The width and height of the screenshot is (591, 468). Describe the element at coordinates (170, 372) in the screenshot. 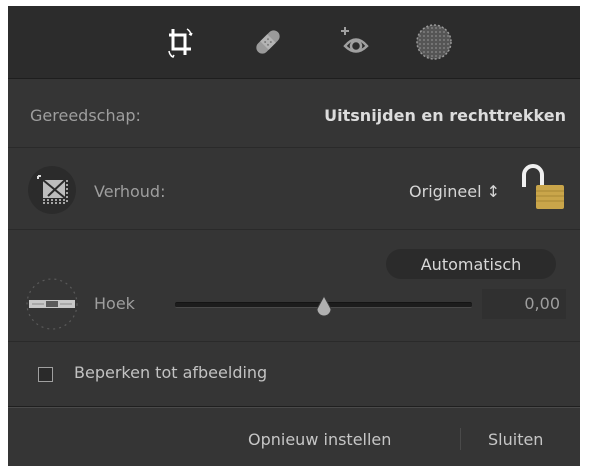

I see `constrain-label: Beperken tot afbeelding` at that location.